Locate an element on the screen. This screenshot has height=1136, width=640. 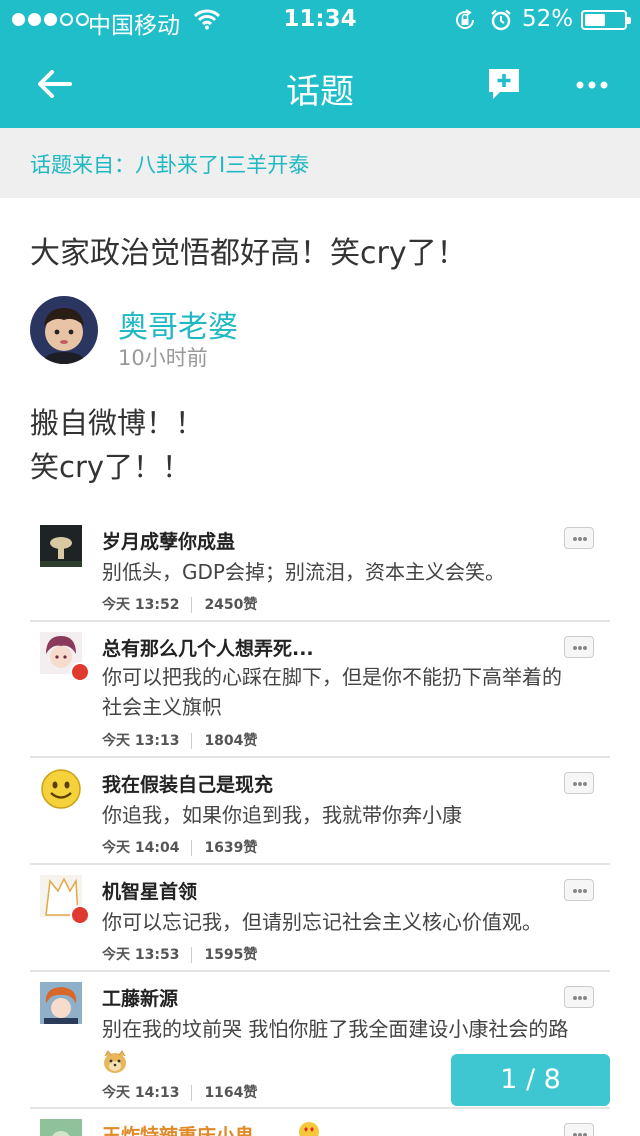
comment-add-icon is located at coordinates (504, 84).